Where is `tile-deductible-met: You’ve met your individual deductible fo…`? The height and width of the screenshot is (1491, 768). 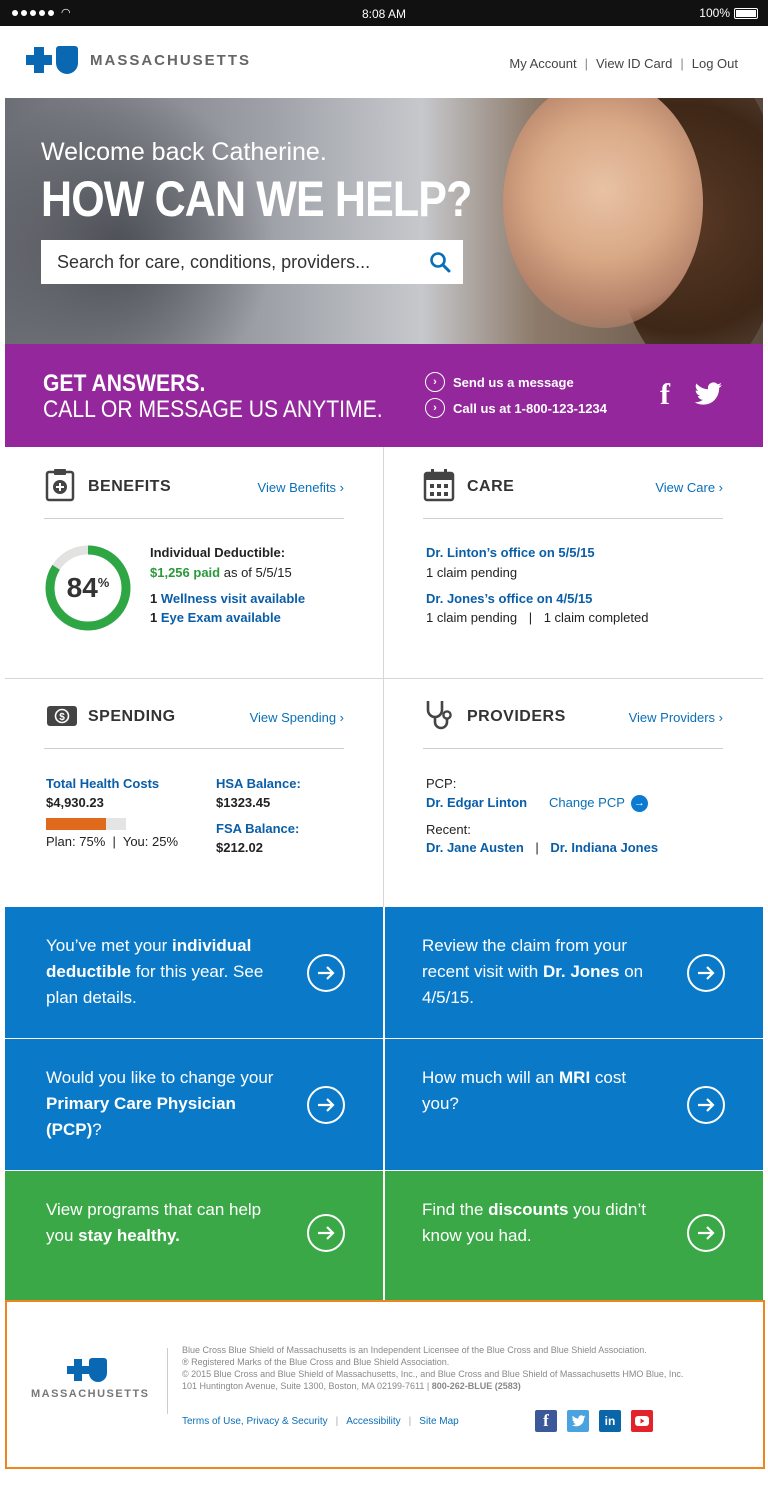 tile-deductible-met: You’ve met your individual deductible fo… is located at coordinates (194, 972).